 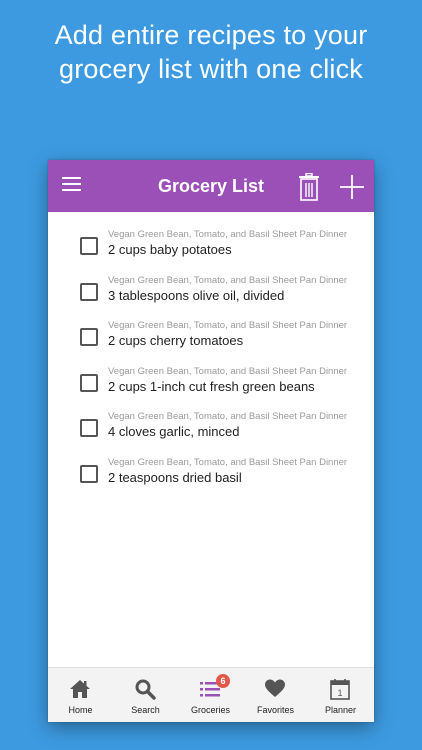 I want to click on heart-icon, so click(x=275, y=688).